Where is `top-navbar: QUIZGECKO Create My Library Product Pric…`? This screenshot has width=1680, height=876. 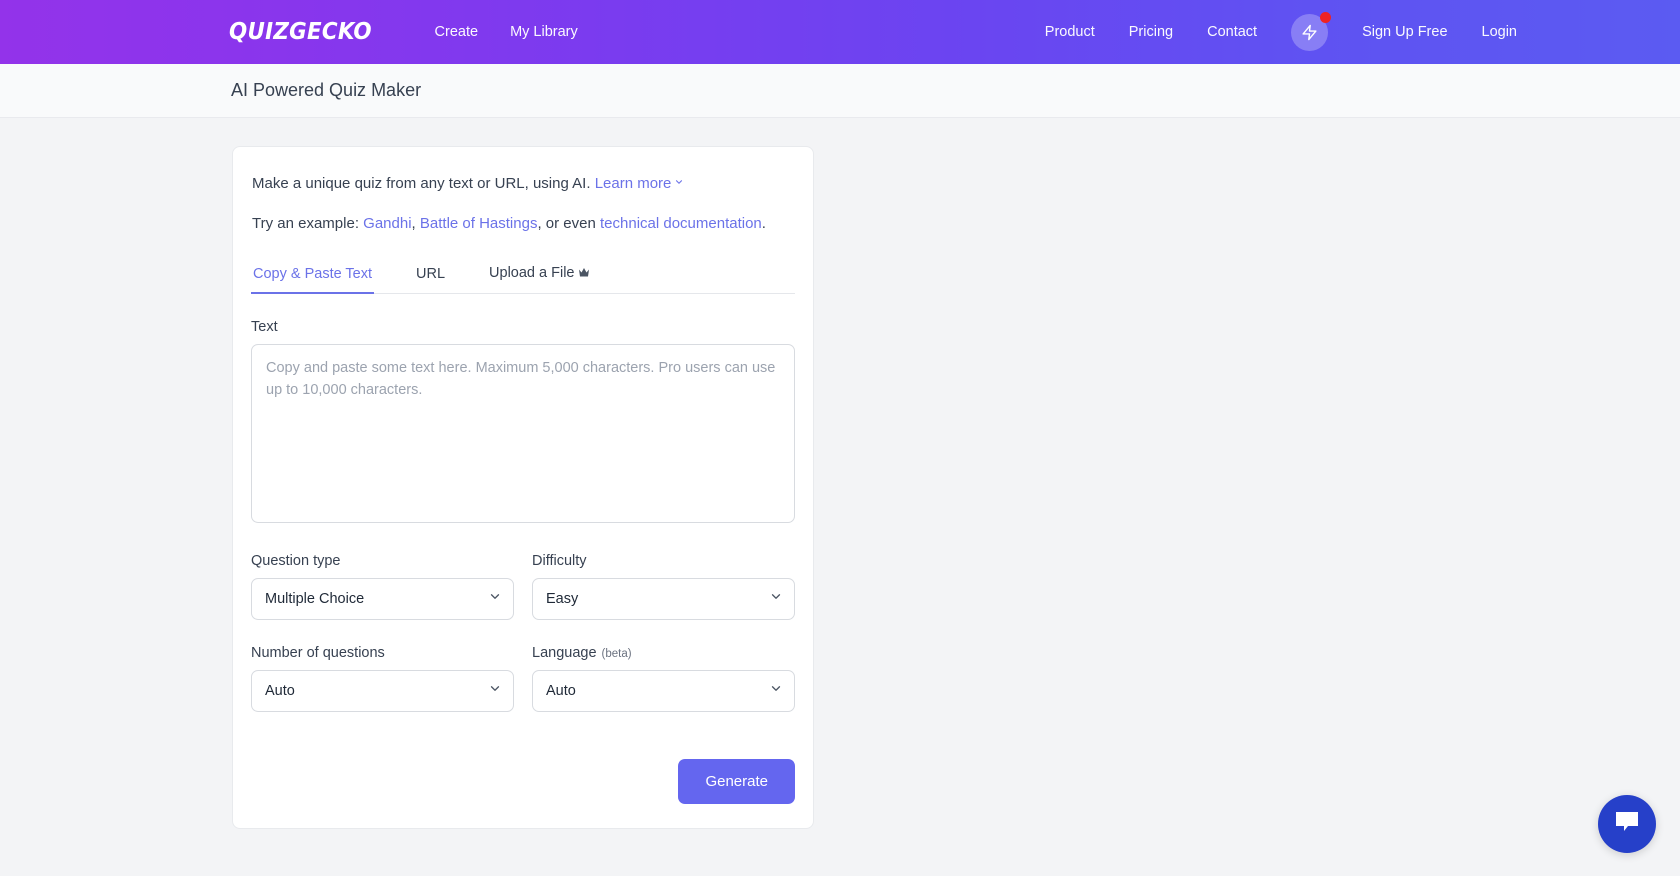 top-navbar: QUIZGECKO Create My Library Product Pric… is located at coordinates (840, 32).